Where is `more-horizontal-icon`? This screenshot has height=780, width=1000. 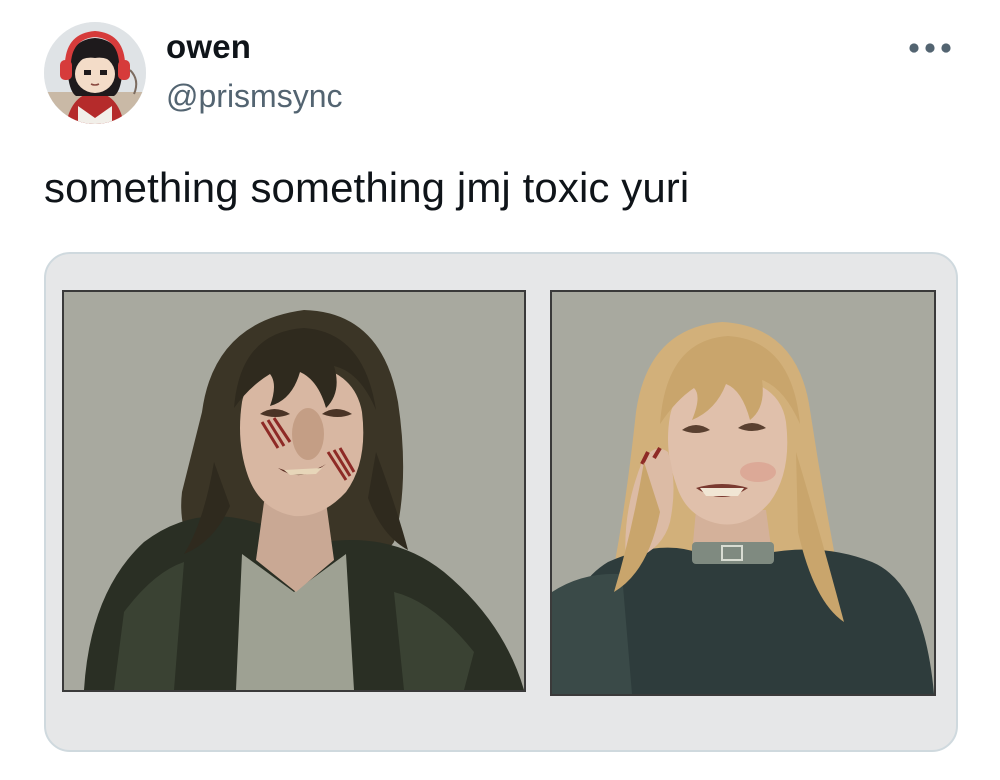 more-horizontal-icon is located at coordinates (930, 48).